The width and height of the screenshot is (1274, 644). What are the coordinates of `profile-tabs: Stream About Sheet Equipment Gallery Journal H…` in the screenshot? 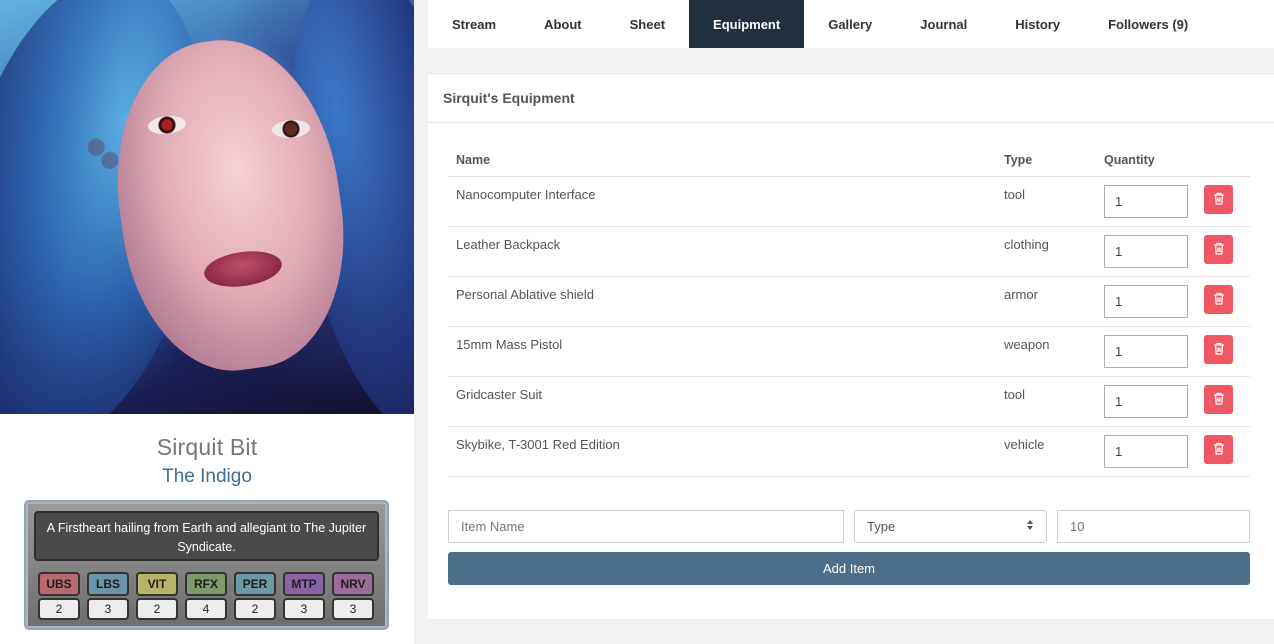 It's located at (851, 24).